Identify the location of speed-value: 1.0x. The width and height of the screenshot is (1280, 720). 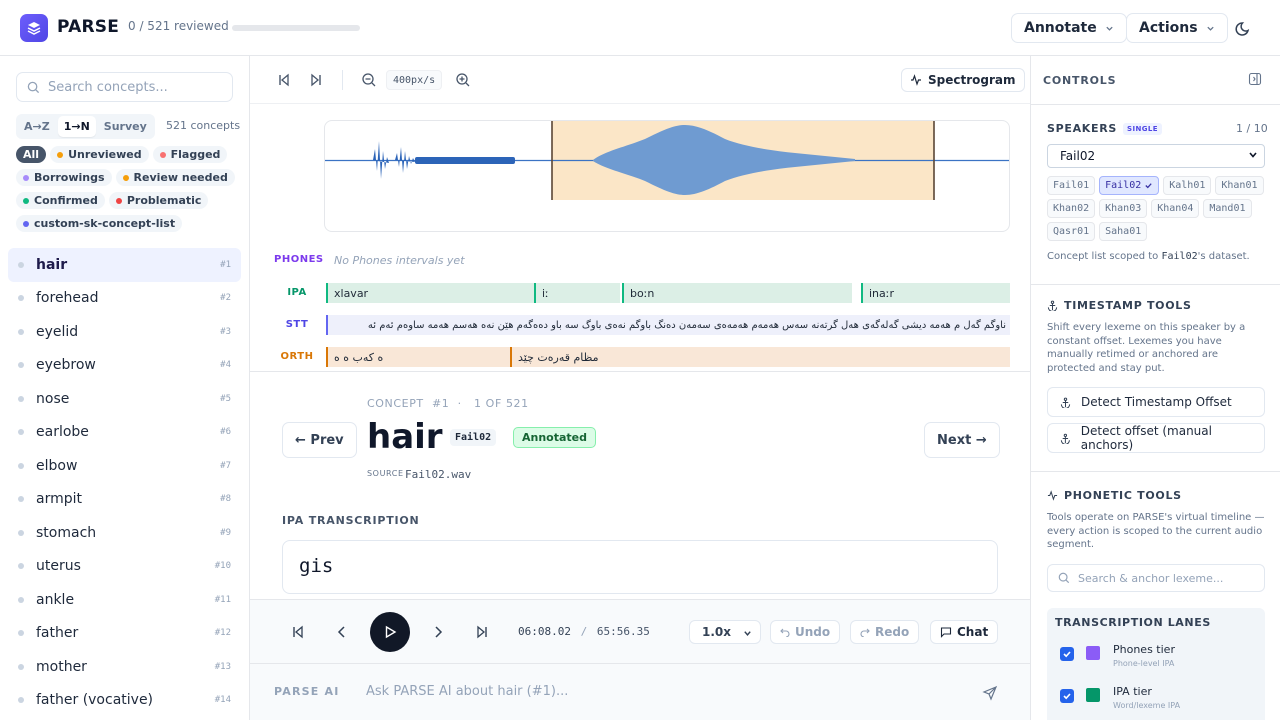
(716, 632).